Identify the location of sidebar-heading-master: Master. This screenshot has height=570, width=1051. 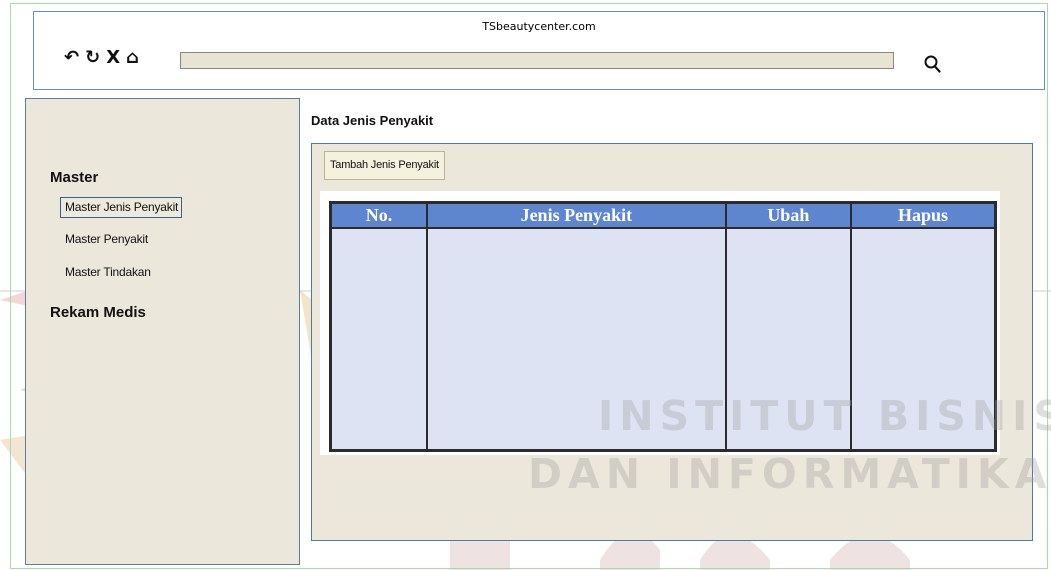
(74, 177).